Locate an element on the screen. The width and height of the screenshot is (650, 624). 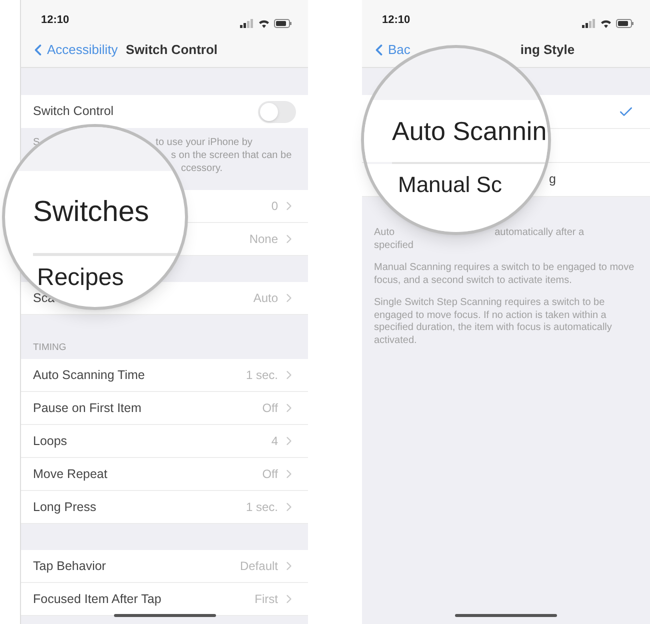
section-header: TIMING is located at coordinates (49, 347).